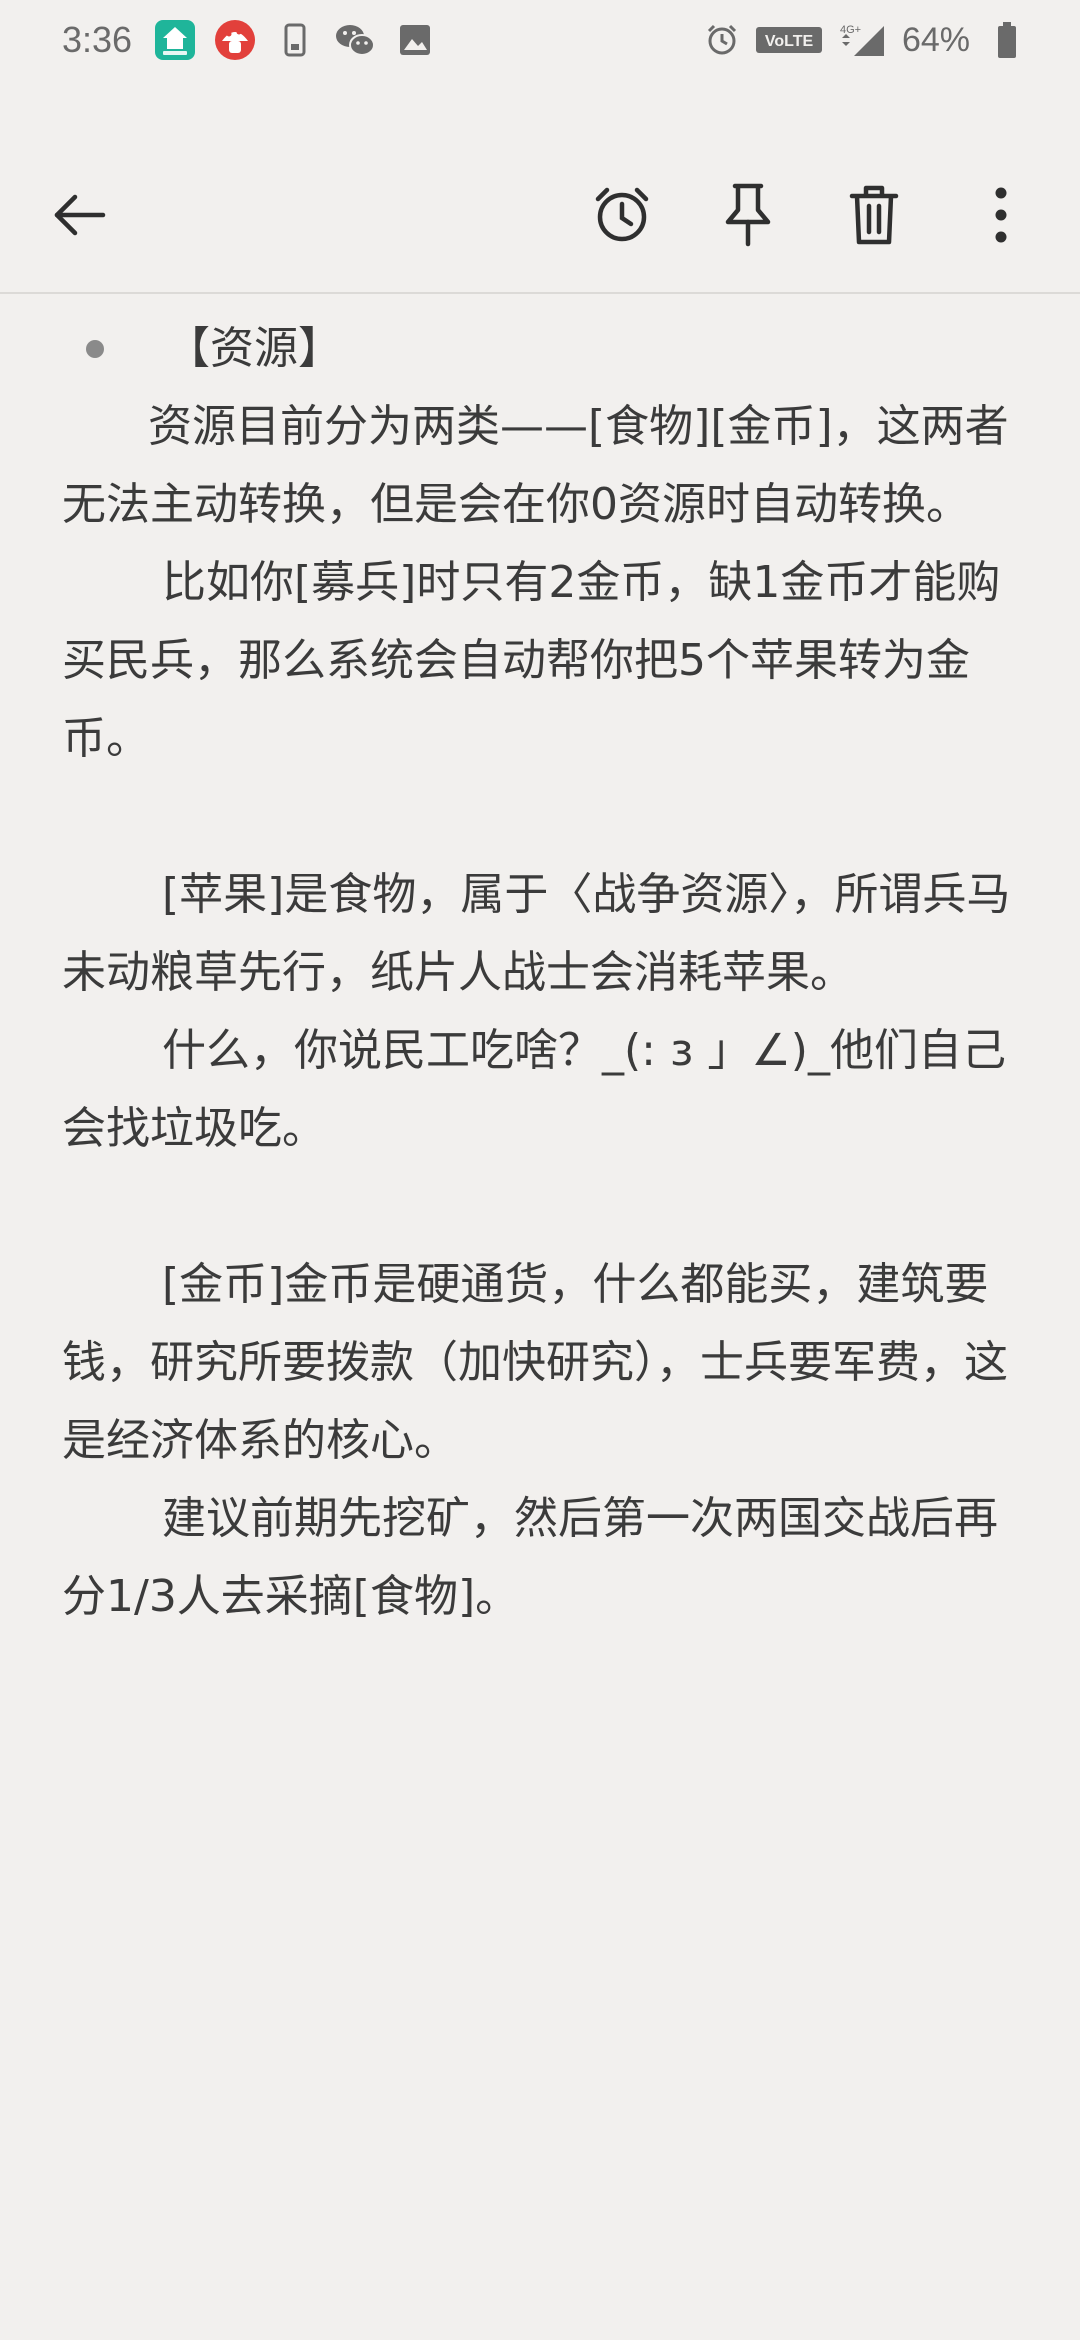 Image resolution: width=1080 pixels, height=2340 pixels. I want to click on note-paragraph: 什么，你说民工吃啥？_(: з 」∠)_他们自己会找垃圾吃。, so click(534, 1089).